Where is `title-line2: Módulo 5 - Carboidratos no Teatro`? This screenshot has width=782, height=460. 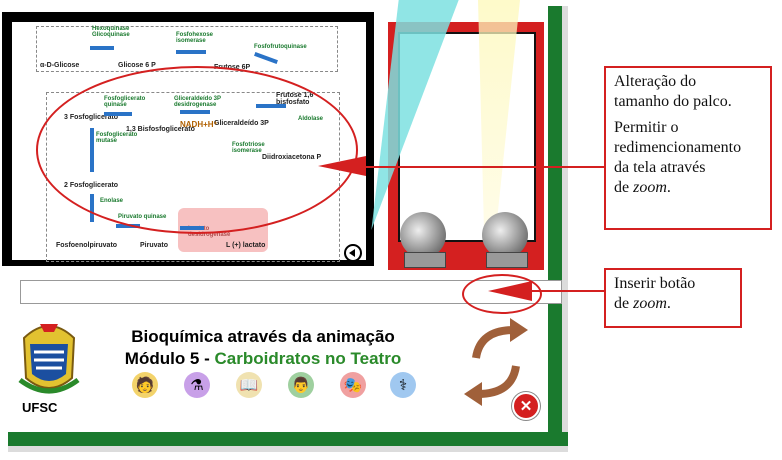 title-line2: Módulo 5 - Carboidratos no Teatro is located at coordinates (263, 359).